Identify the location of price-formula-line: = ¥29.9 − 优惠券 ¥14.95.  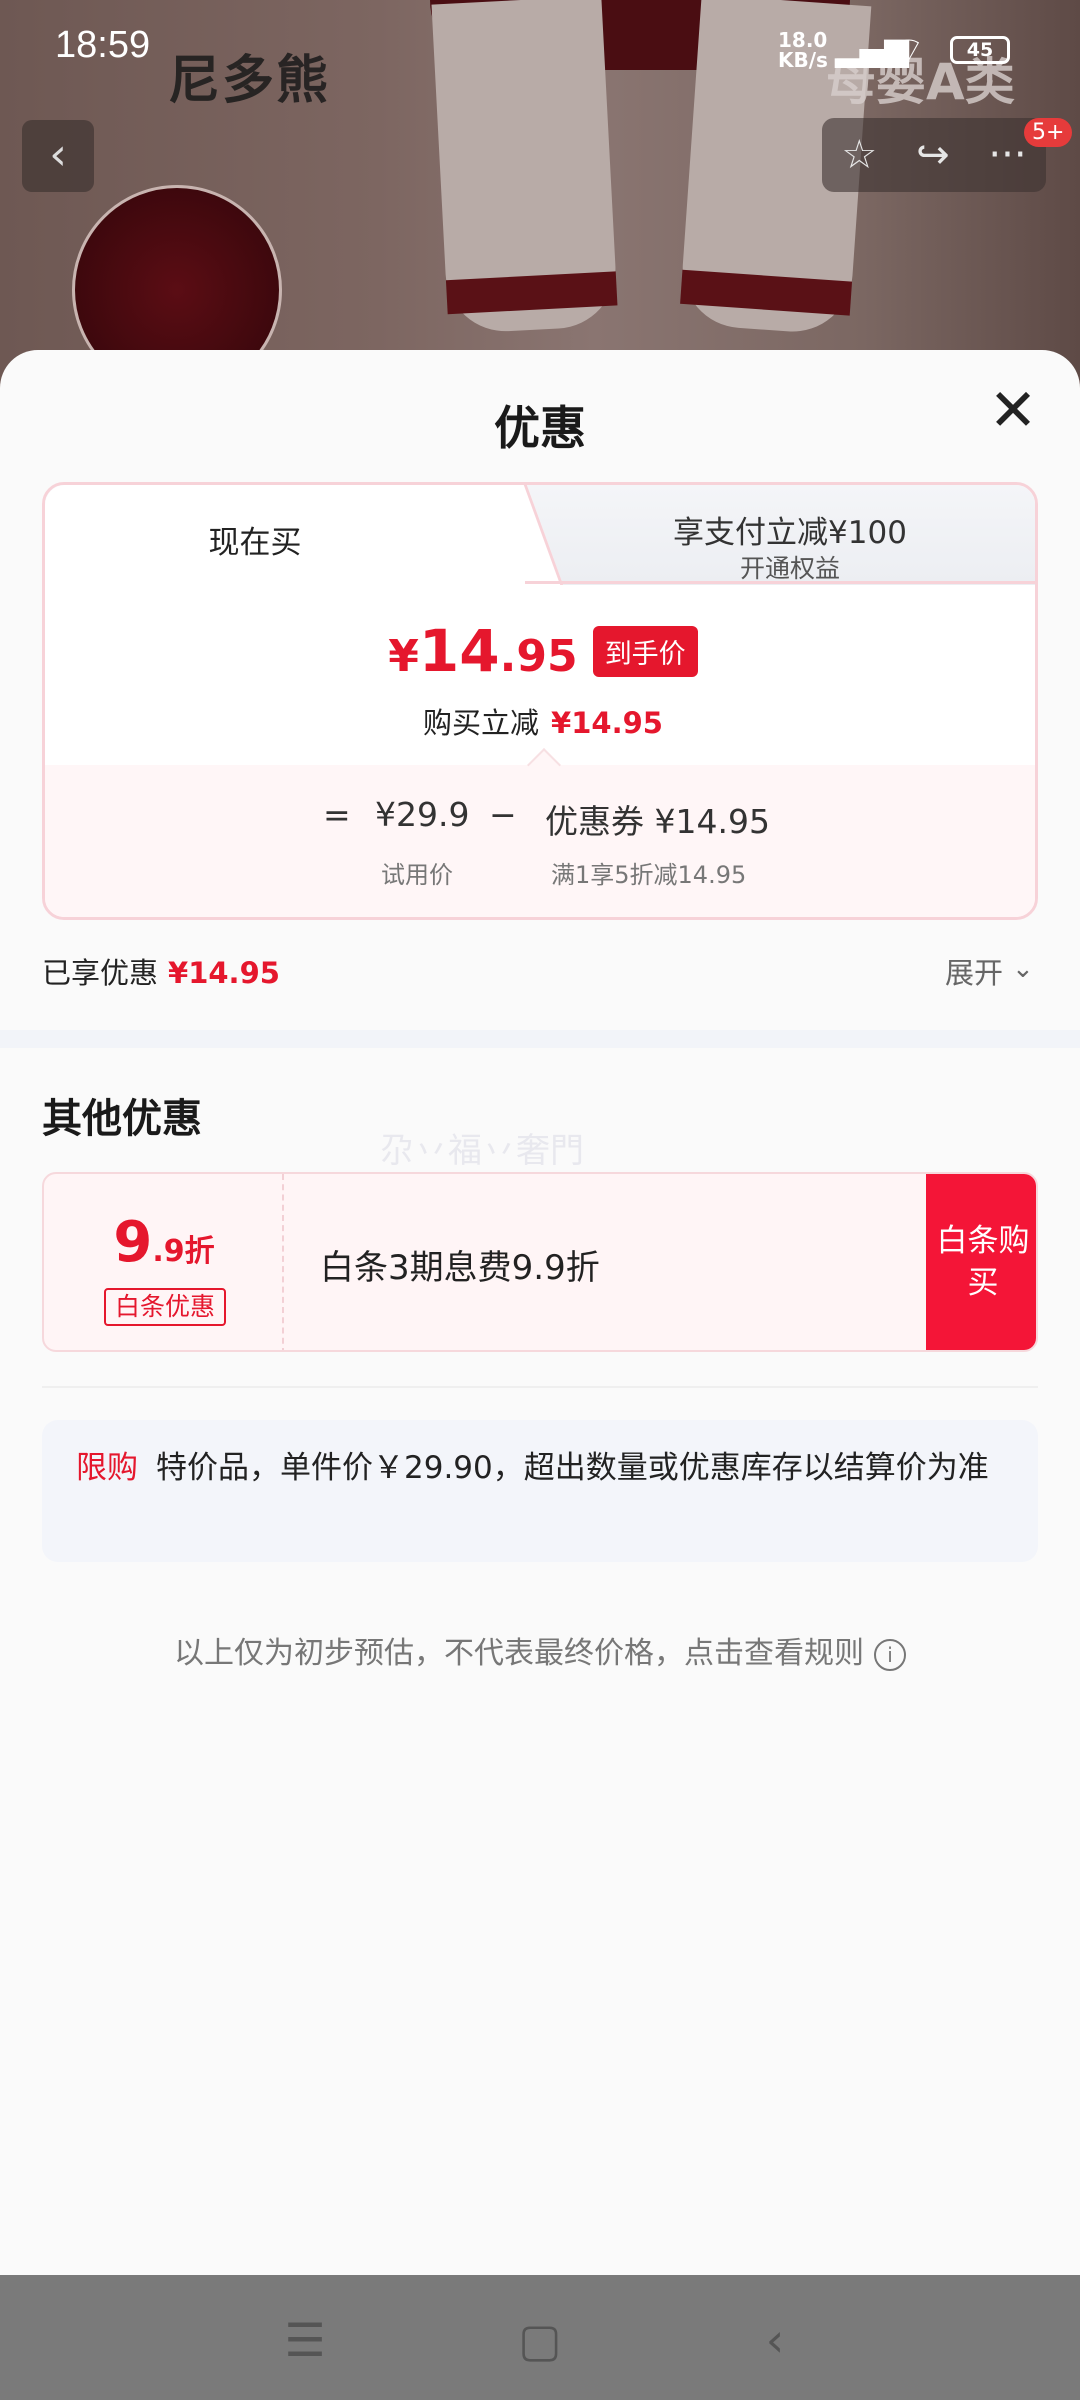
(546, 818).